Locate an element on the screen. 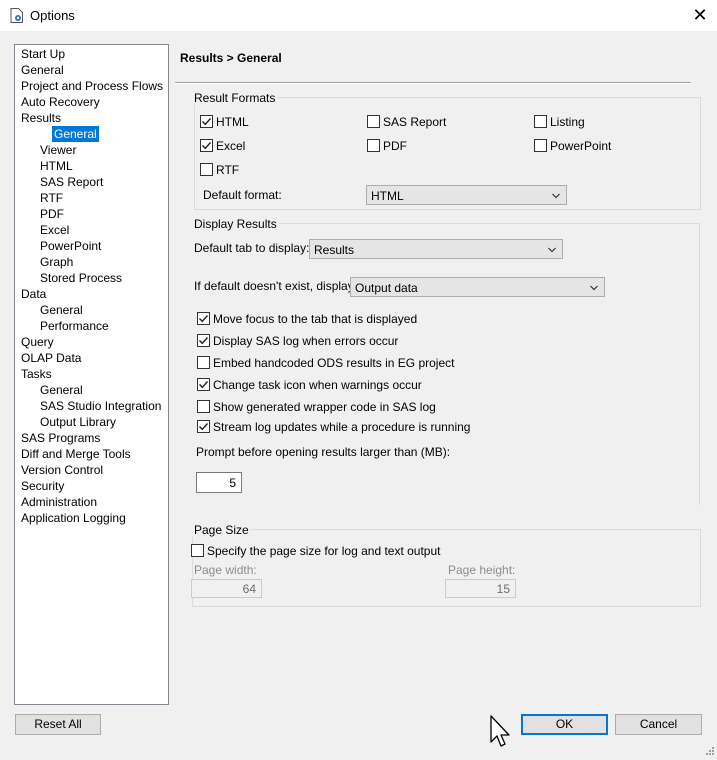 The width and height of the screenshot is (717, 760). title-bar: Options ✕ is located at coordinates (358, 15).